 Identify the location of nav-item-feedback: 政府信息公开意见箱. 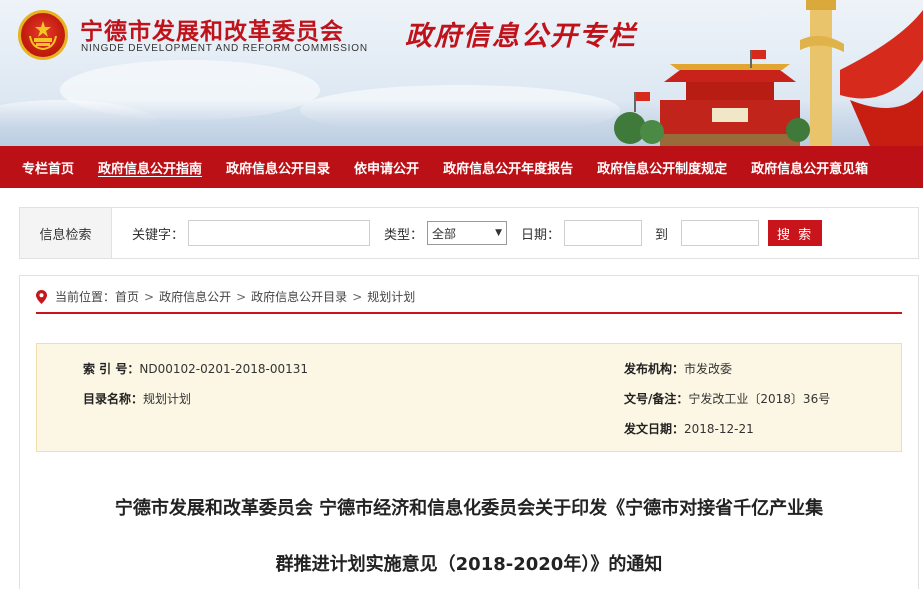
(809, 167).